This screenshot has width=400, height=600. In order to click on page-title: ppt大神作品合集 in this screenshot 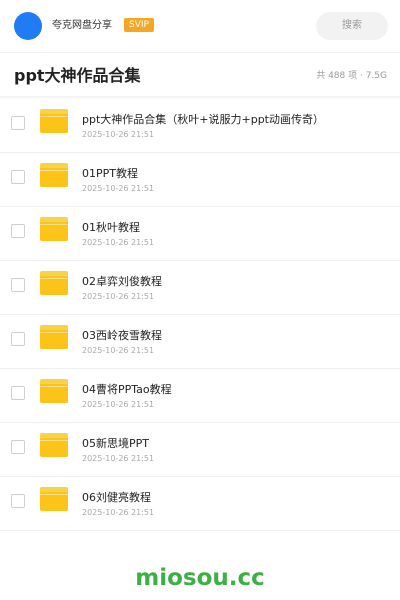, I will do `click(77, 75)`.